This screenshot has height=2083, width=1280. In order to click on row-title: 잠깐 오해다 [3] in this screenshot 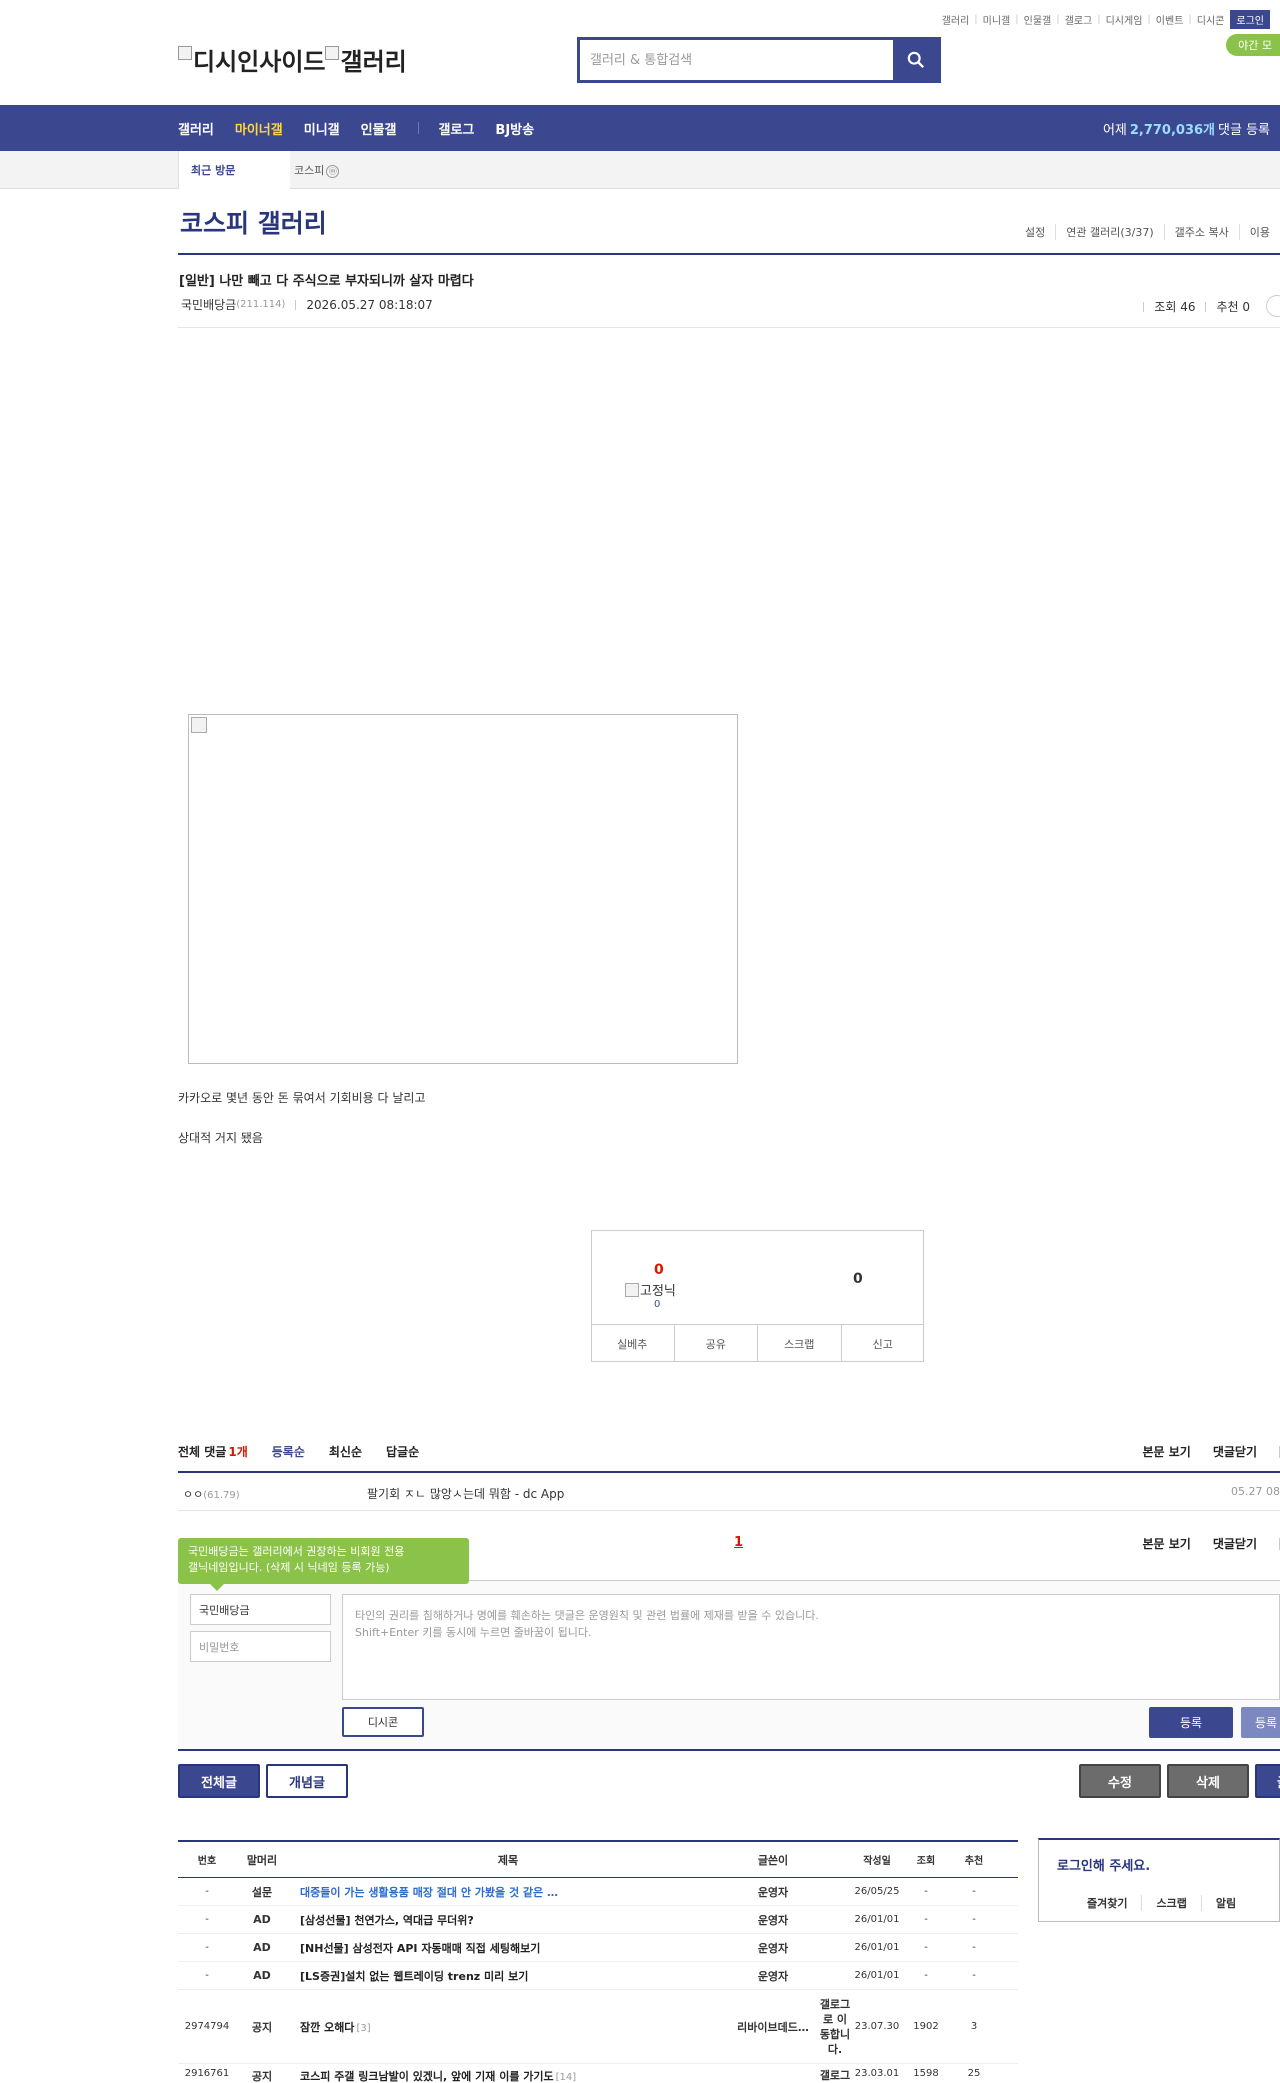, I will do `click(508, 2027)`.